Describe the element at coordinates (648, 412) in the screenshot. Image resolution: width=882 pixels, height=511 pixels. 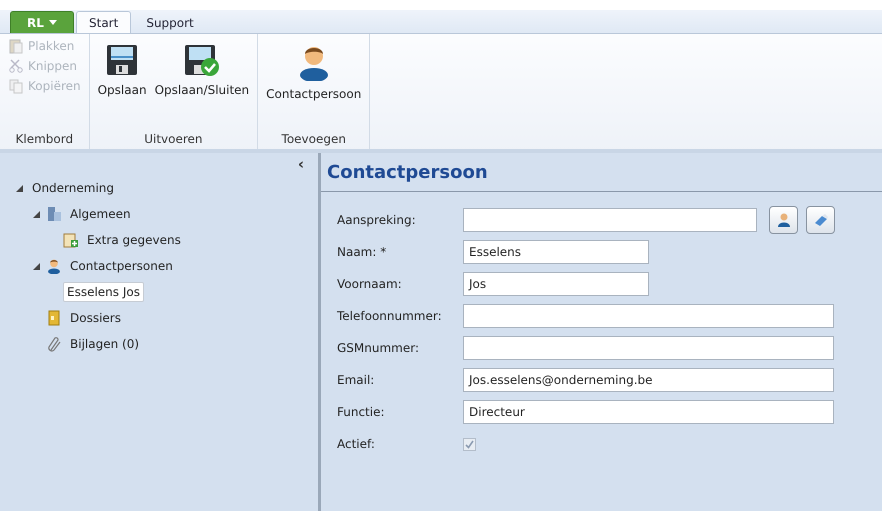
I see `input-field: Directeur` at that location.